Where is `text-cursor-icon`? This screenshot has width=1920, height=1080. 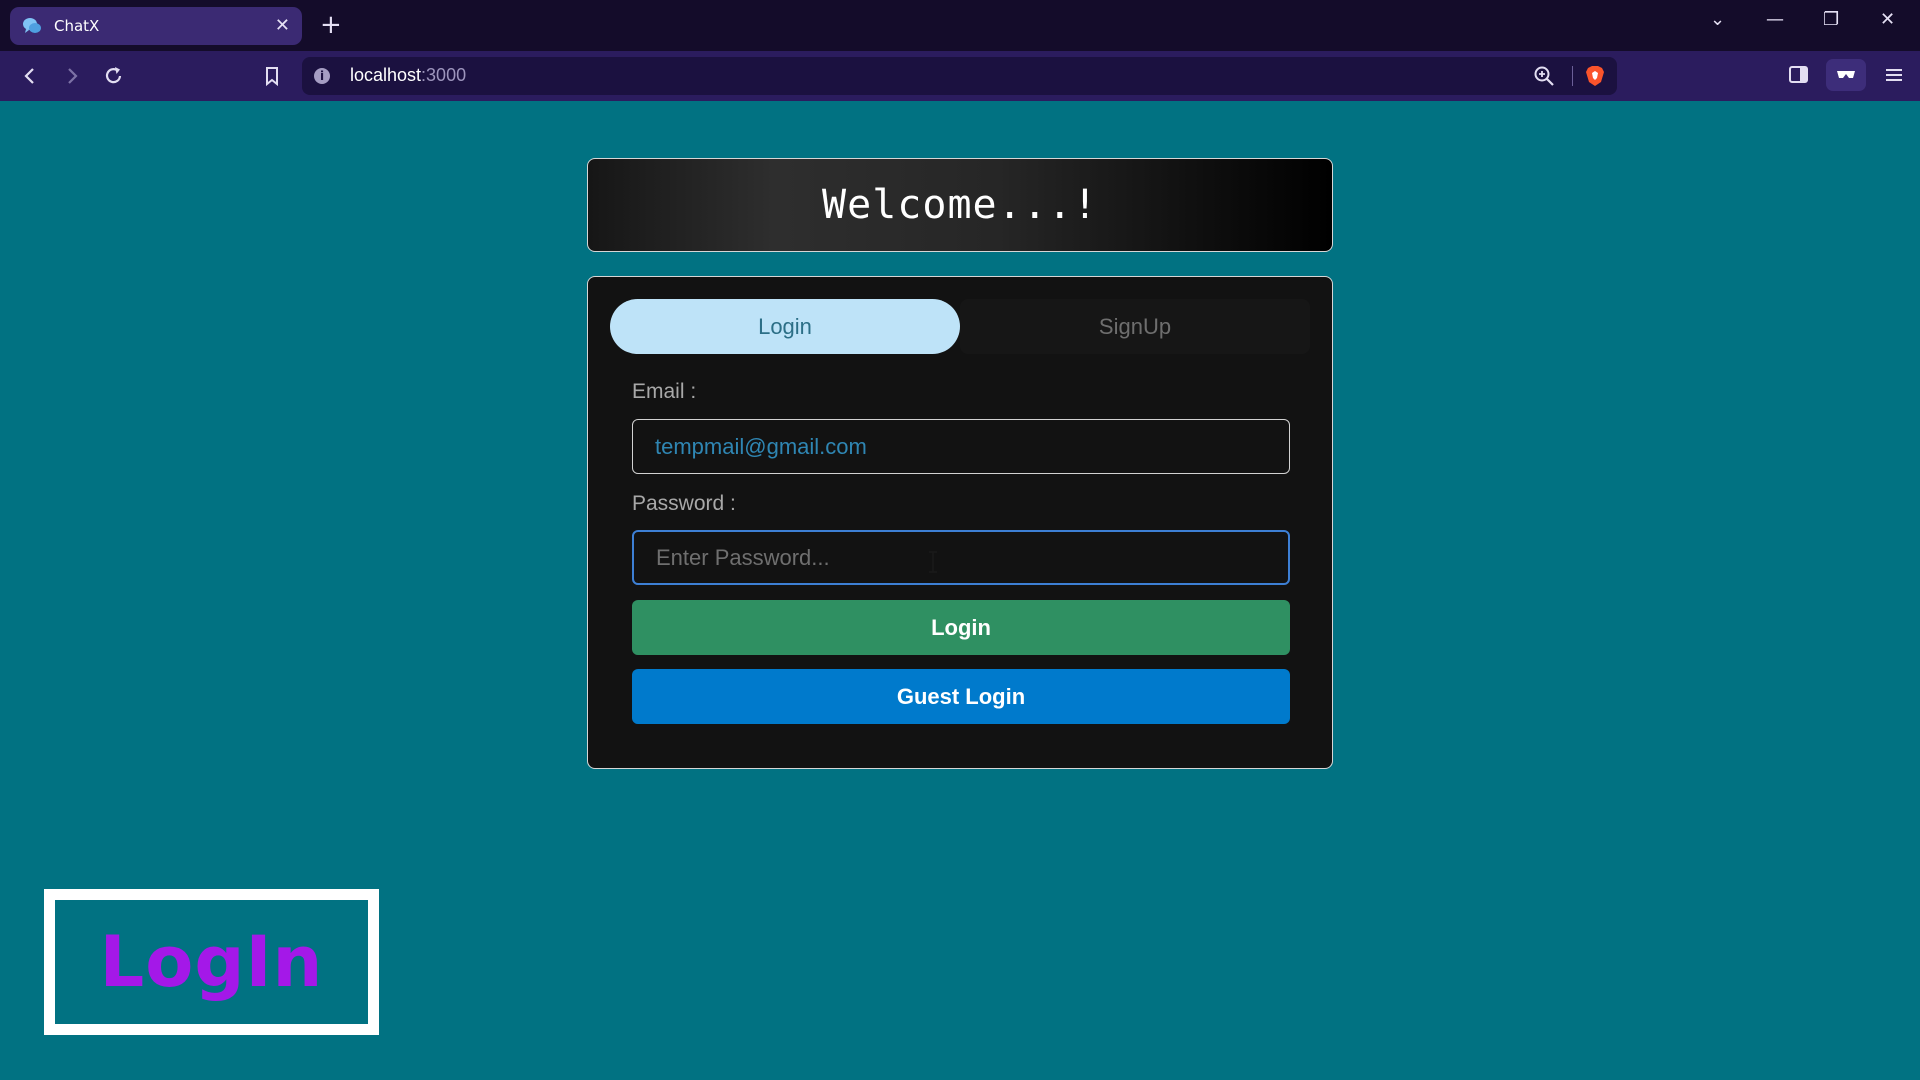 text-cursor-icon is located at coordinates (933, 562).